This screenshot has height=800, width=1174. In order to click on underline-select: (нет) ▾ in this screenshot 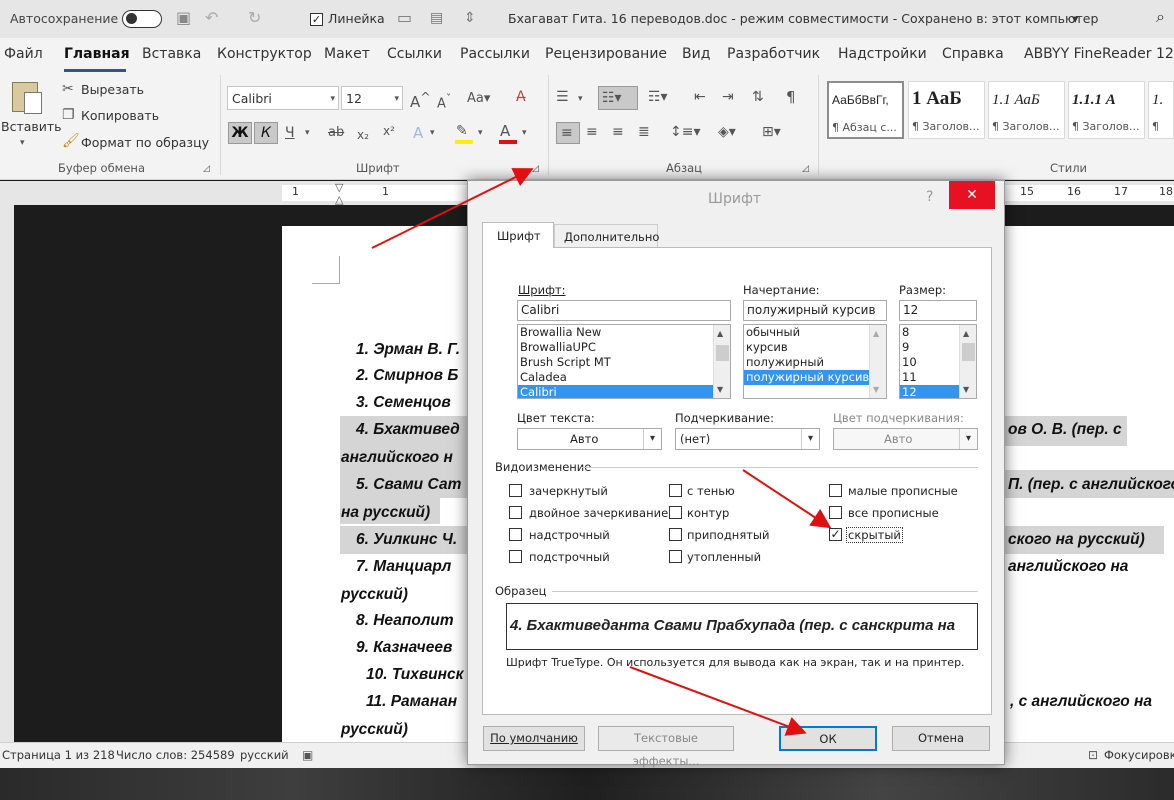, I will do `click(747, 439)`.